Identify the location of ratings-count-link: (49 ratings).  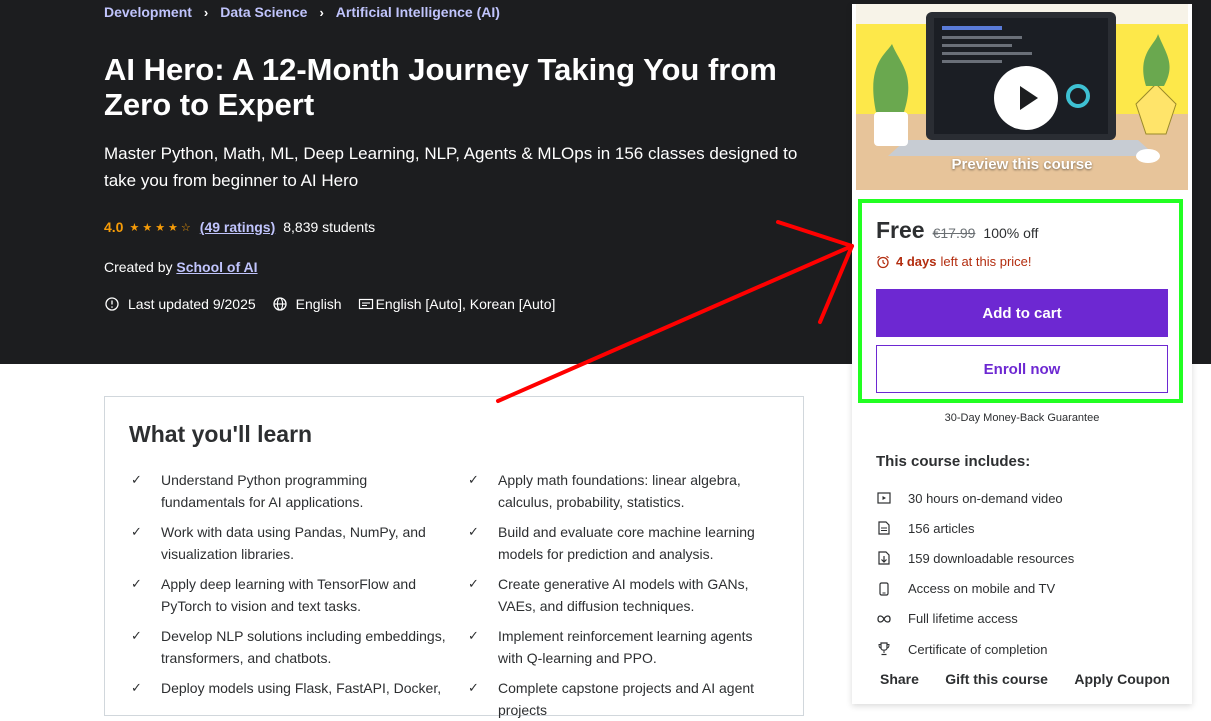
(237, 227).